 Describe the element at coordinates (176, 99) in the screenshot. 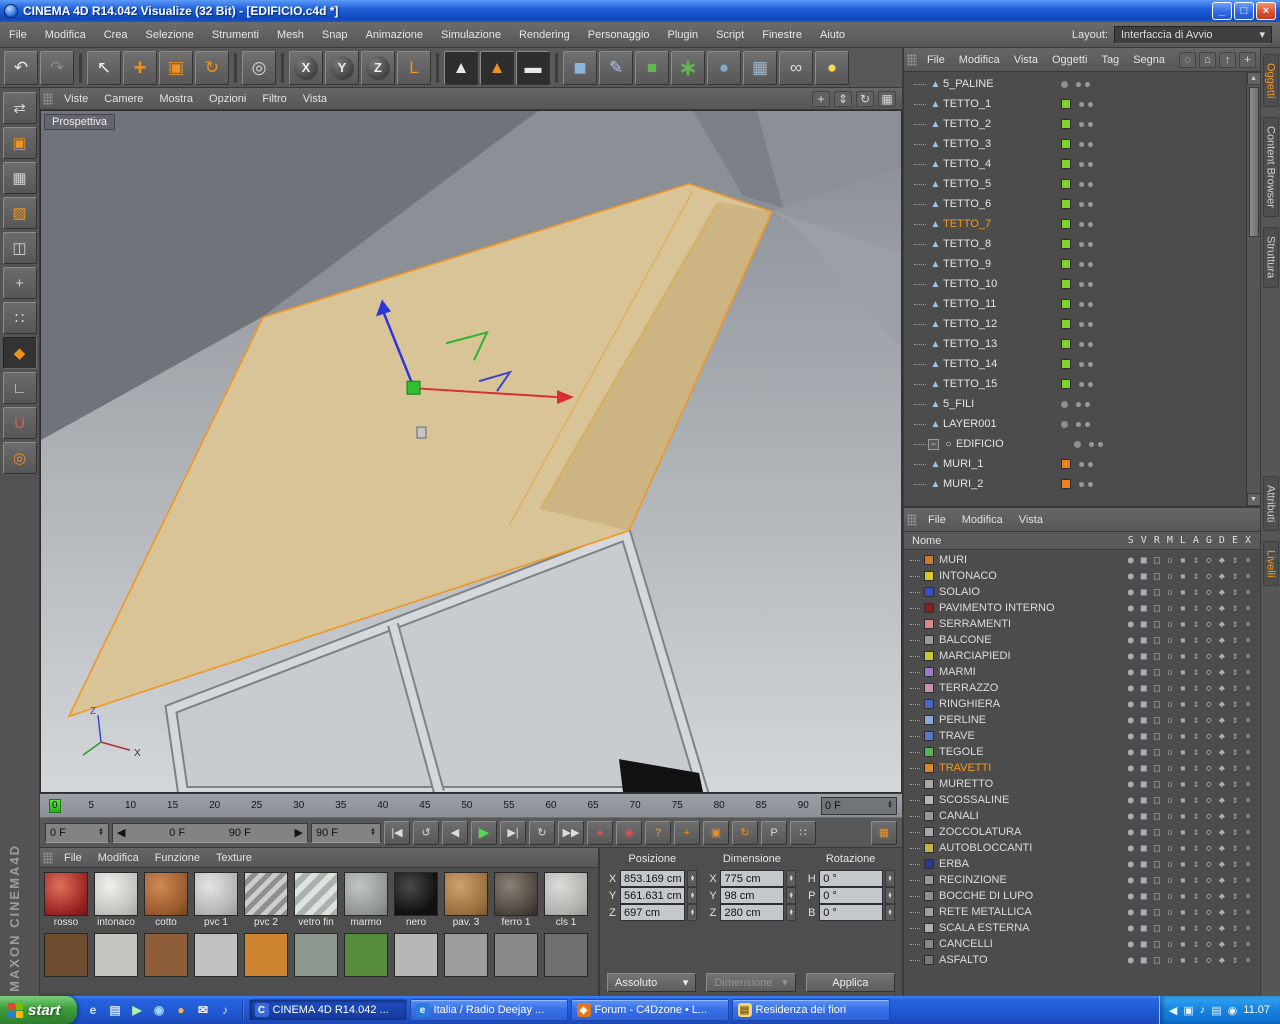

I see `viewport-menu-item: Mostra` at that location.